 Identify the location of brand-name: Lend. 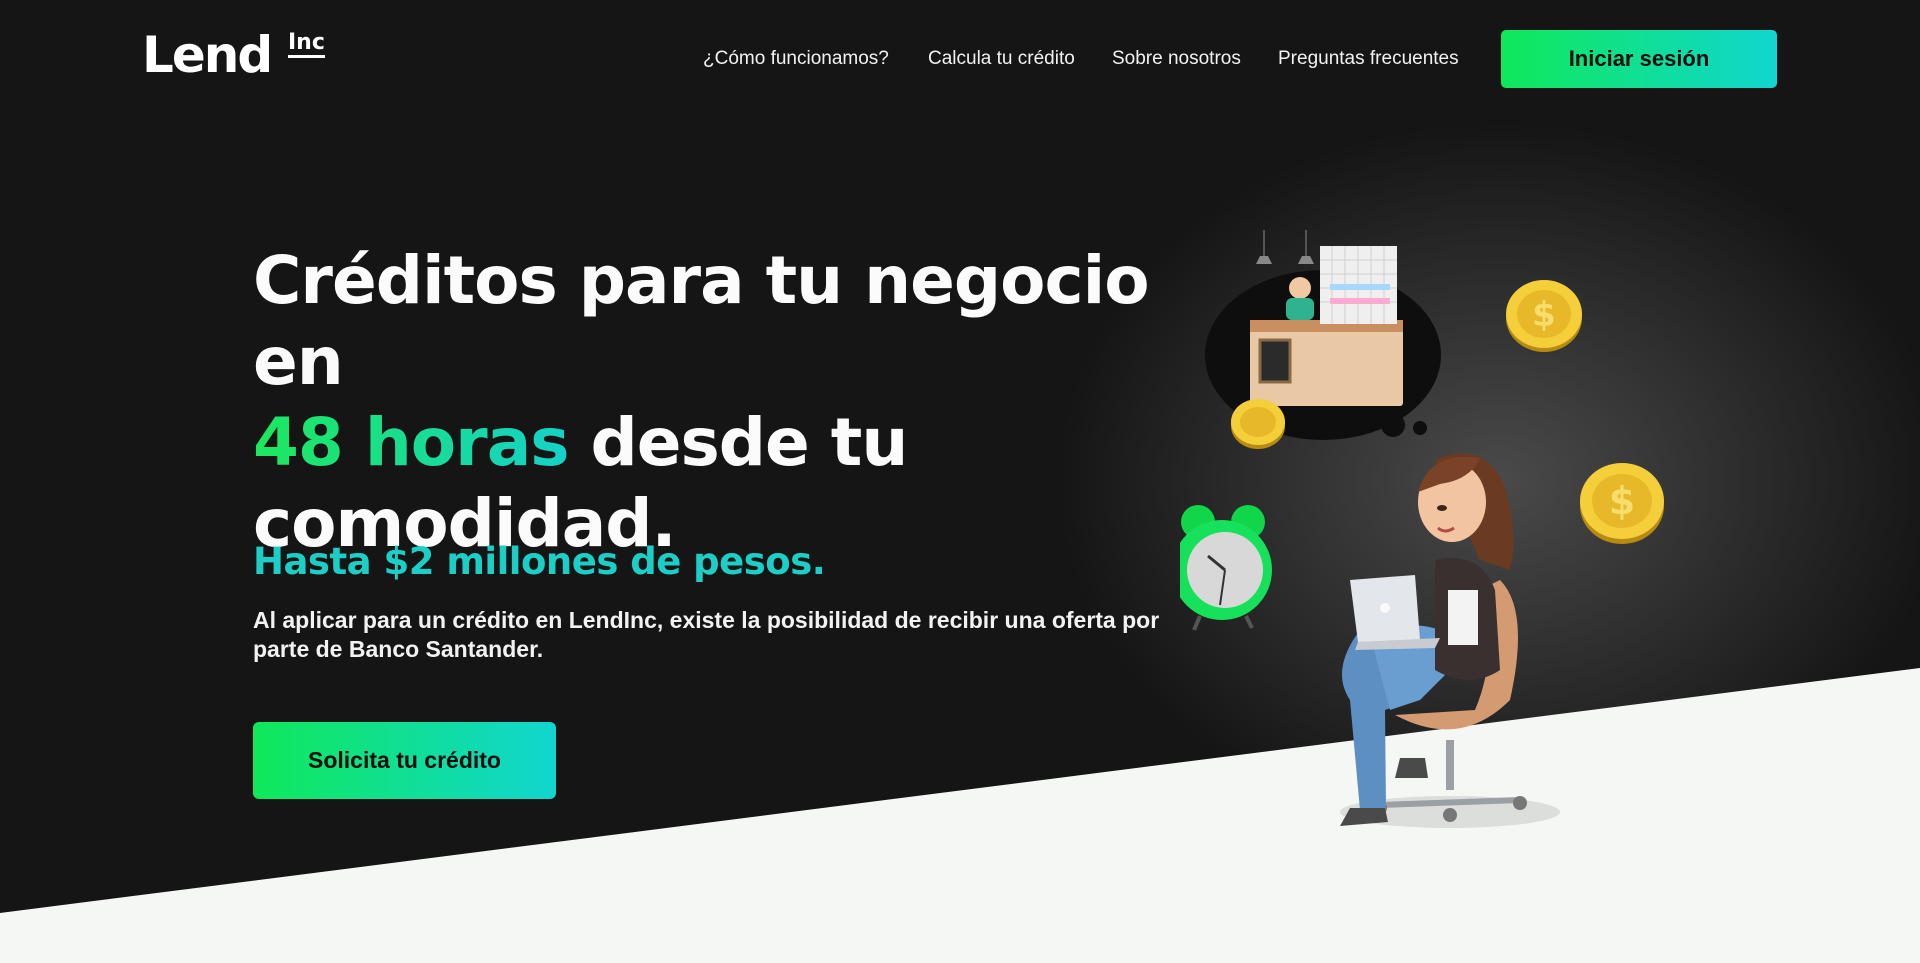
(207, 55).